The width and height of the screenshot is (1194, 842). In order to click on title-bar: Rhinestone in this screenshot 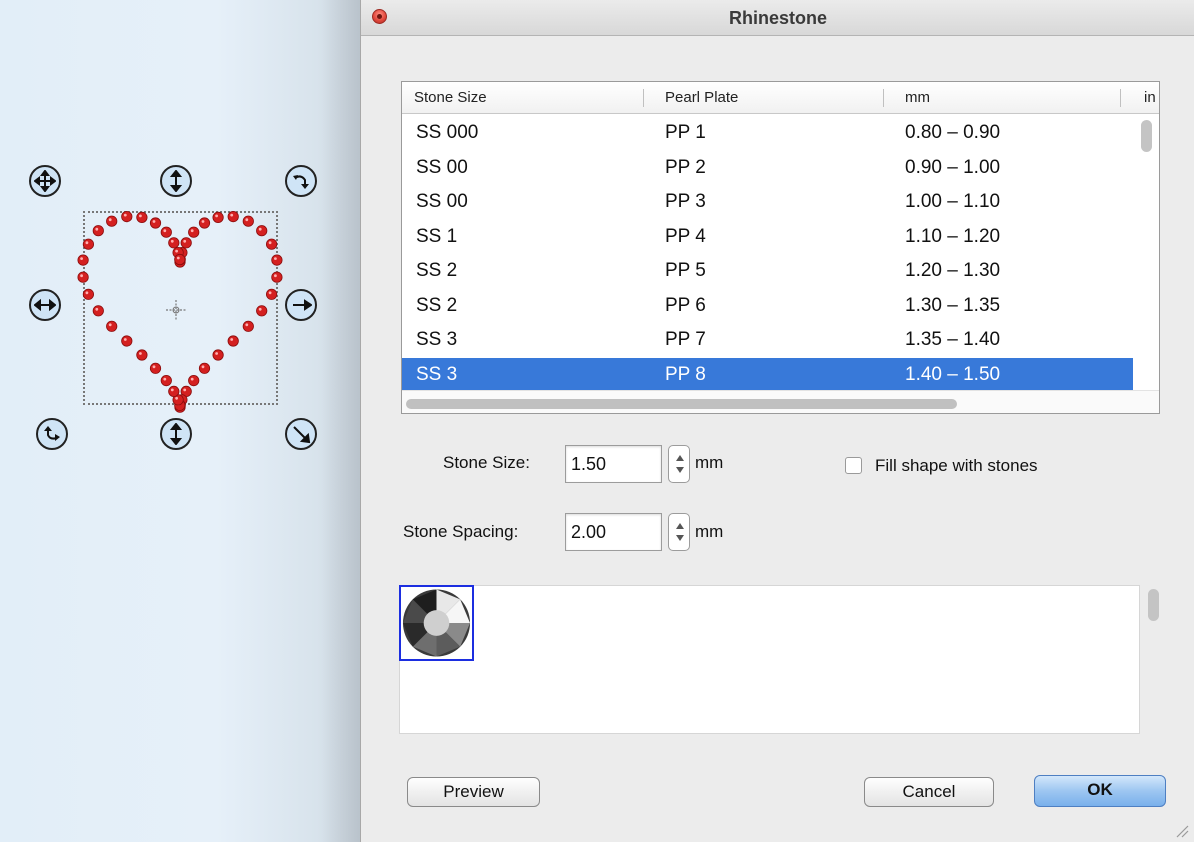, I will do `click(777, 18)`.